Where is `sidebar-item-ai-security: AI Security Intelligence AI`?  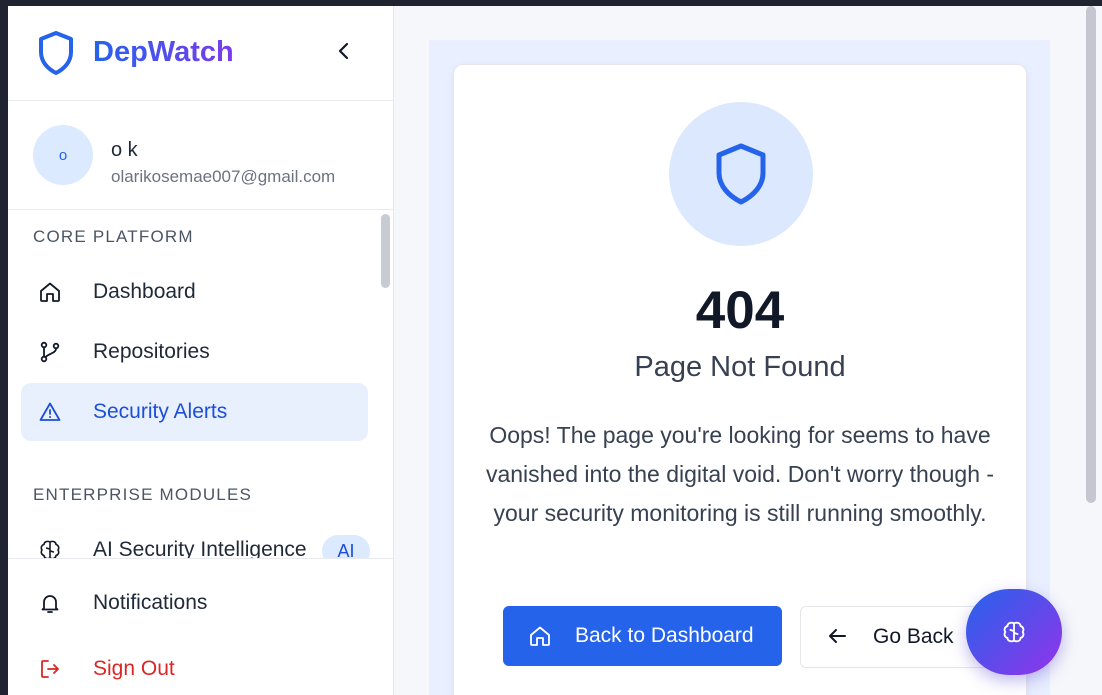 sidebar-item-ai-security: AI Security Intelligence AI is located at coordinates (195, 539).